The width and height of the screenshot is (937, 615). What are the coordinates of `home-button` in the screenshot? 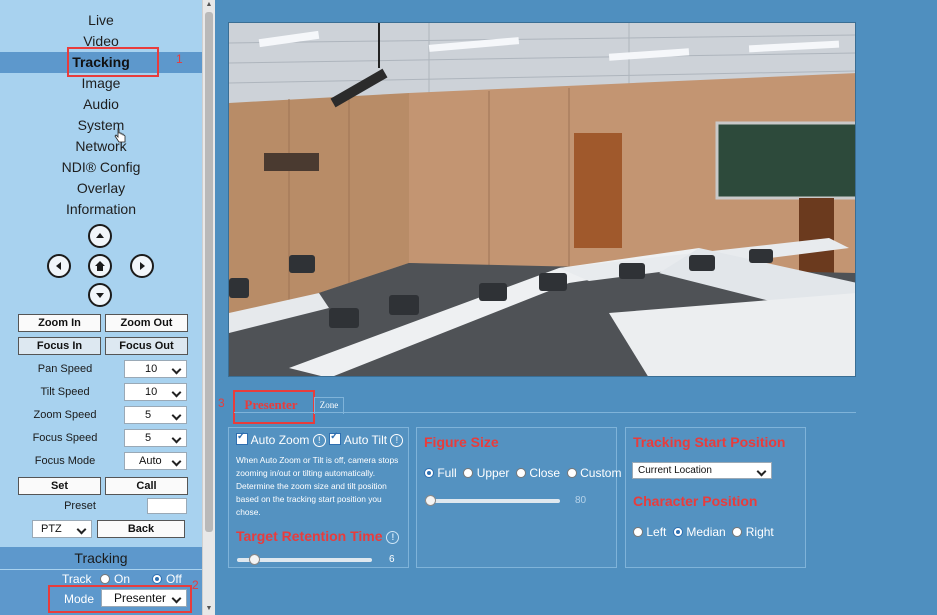 It's located at (100, 266).